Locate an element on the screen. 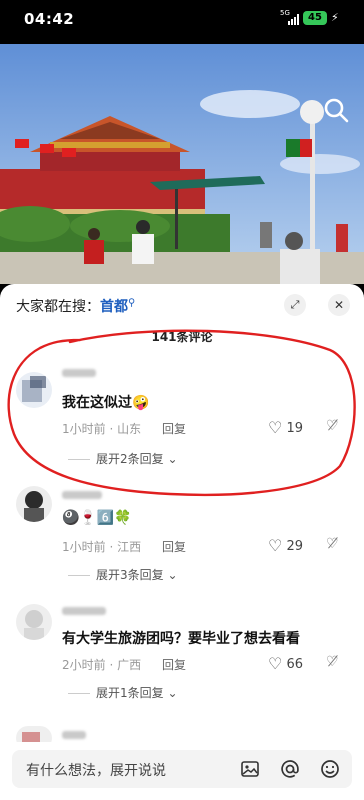 The image size is (364, 800). like-button: ♡ 66 is located at coordinates (285, 663).